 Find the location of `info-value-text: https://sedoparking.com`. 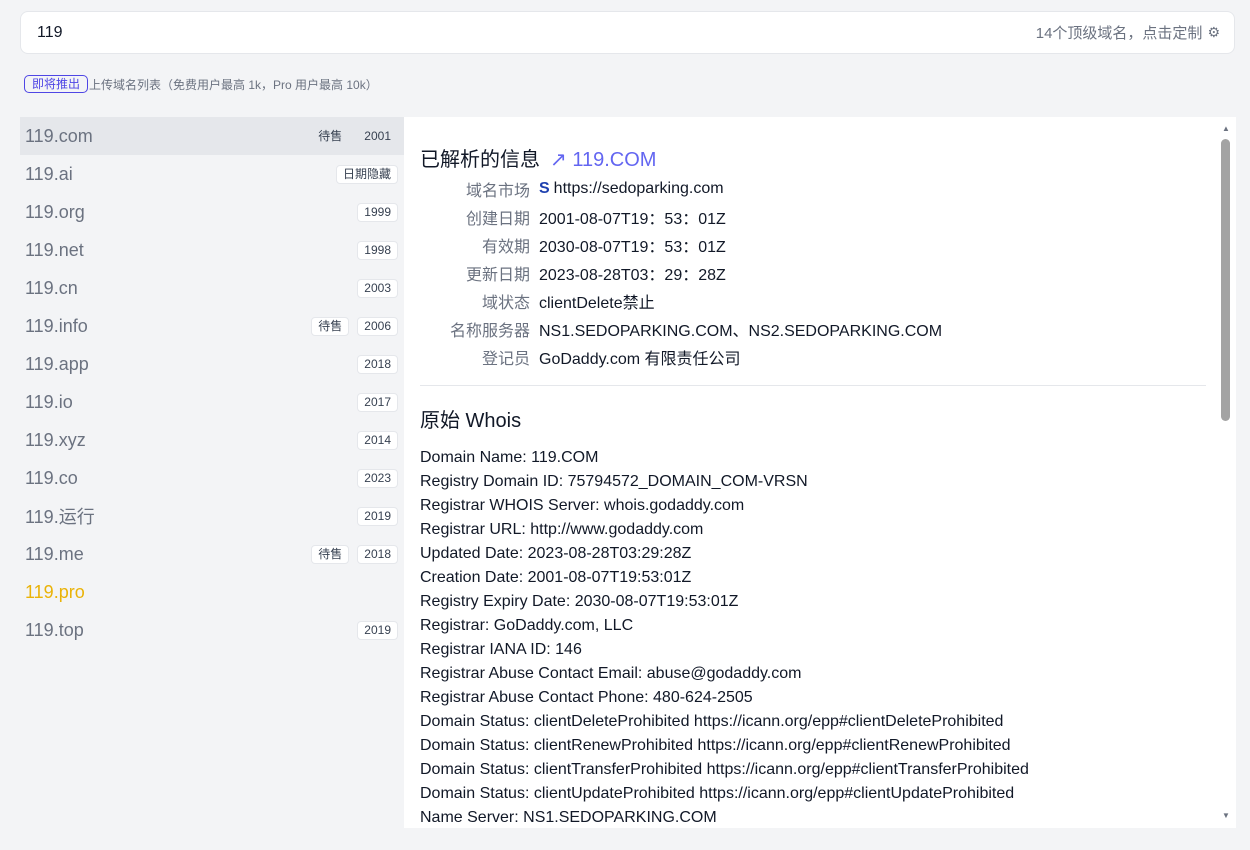

info-value-text: https://sedoparking.com is located at coordinates (639, 189).